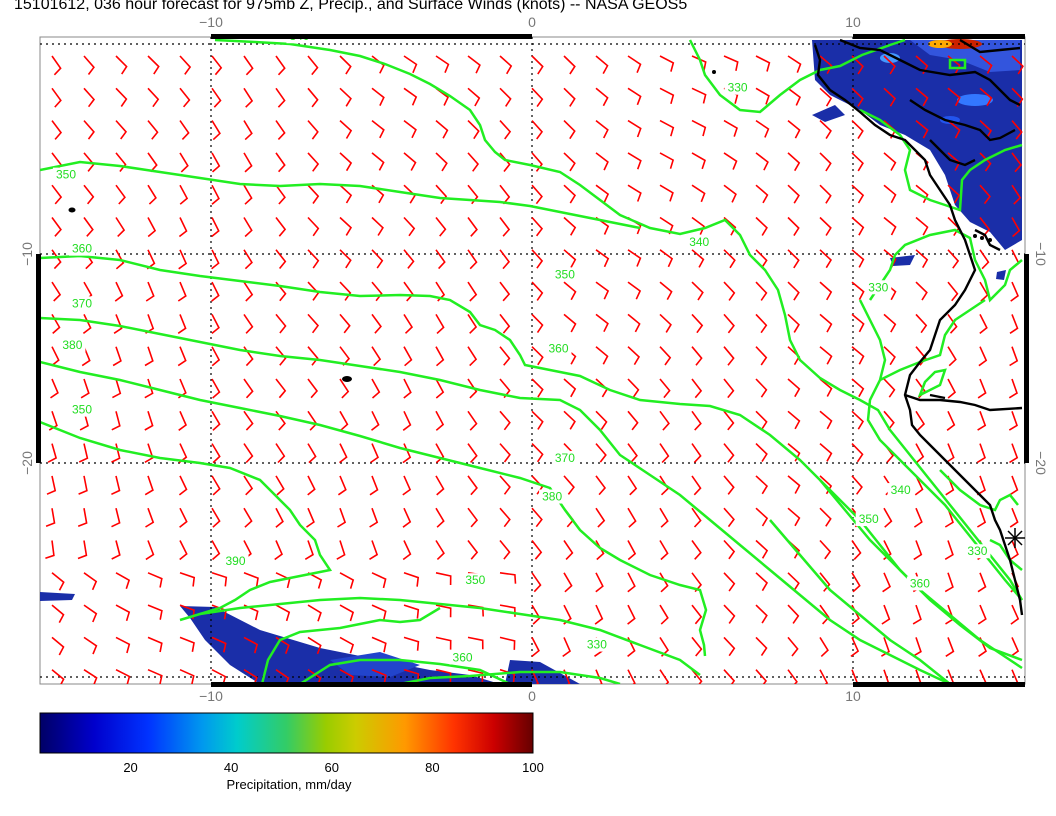 Image resolution: width=1056 pixels, height=816 pixels. Describe the element at coordinates (853, 22) in the screenshot. I see `lon-label-top-e10: 10` at that location.